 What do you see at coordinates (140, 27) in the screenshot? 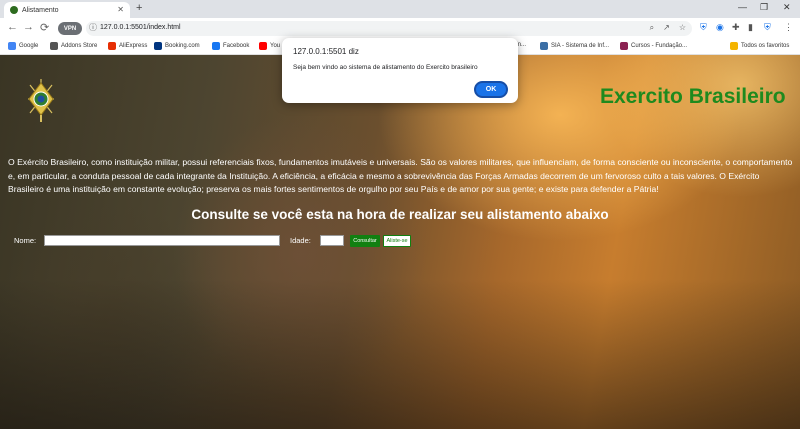
I see `url-text: 127.0.0.1:5501/index.html` at bounding box center [140, 27].